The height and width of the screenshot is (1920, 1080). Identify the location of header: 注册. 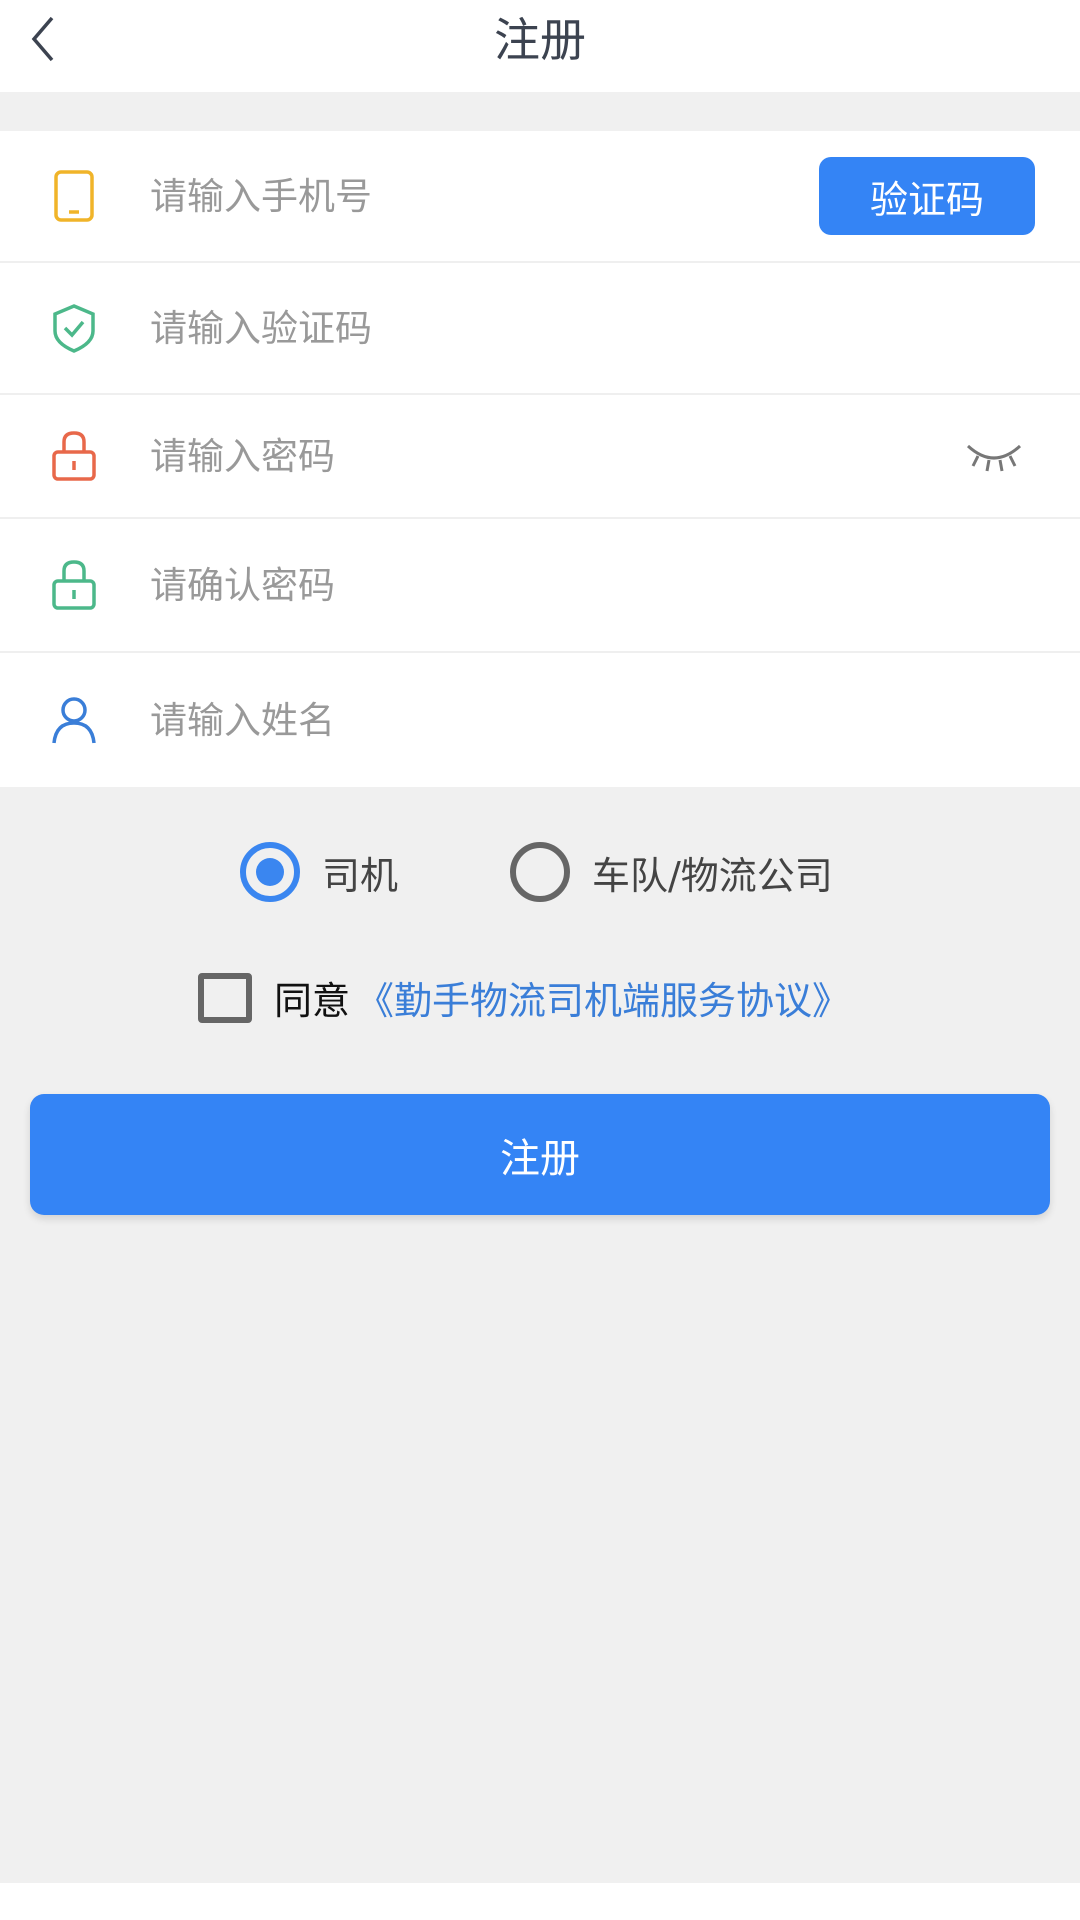
(540, 46).